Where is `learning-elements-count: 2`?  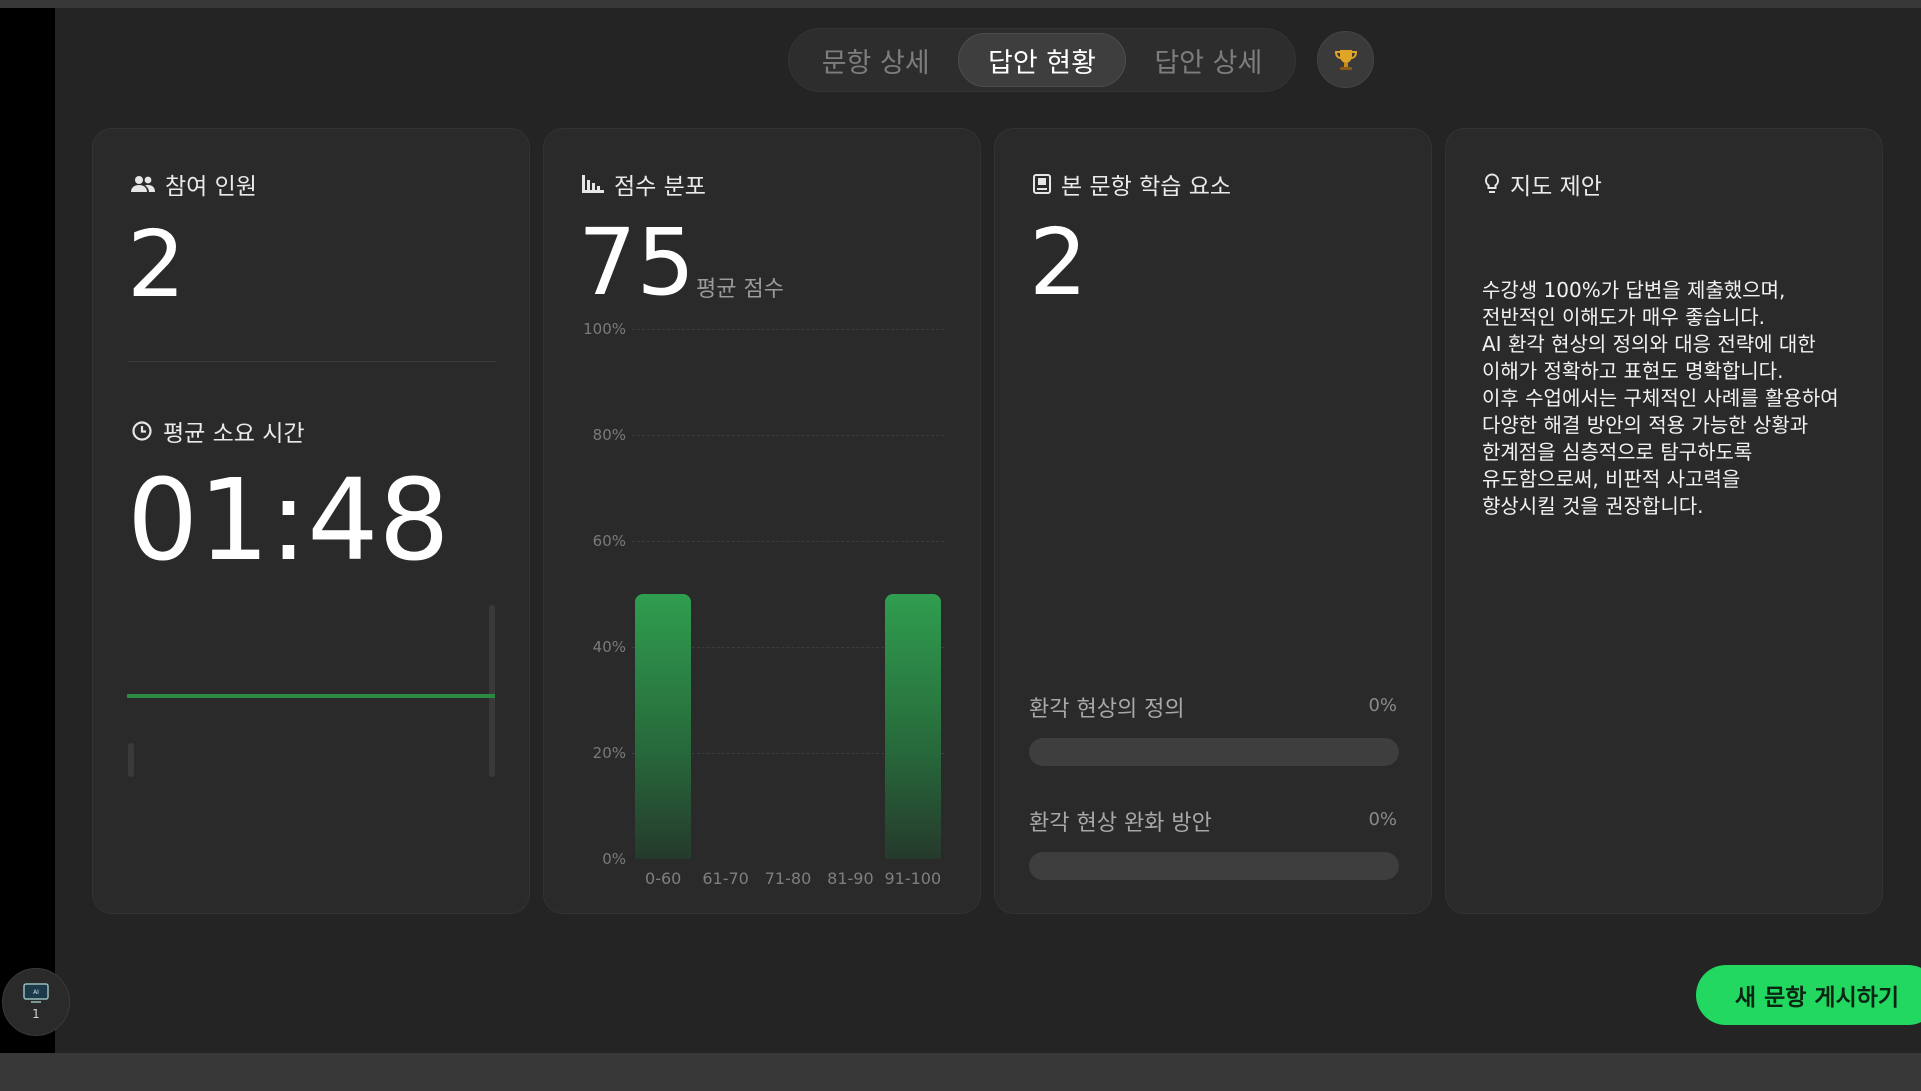 learning-elements-count: 2 is located at coordinates (1058, 262).